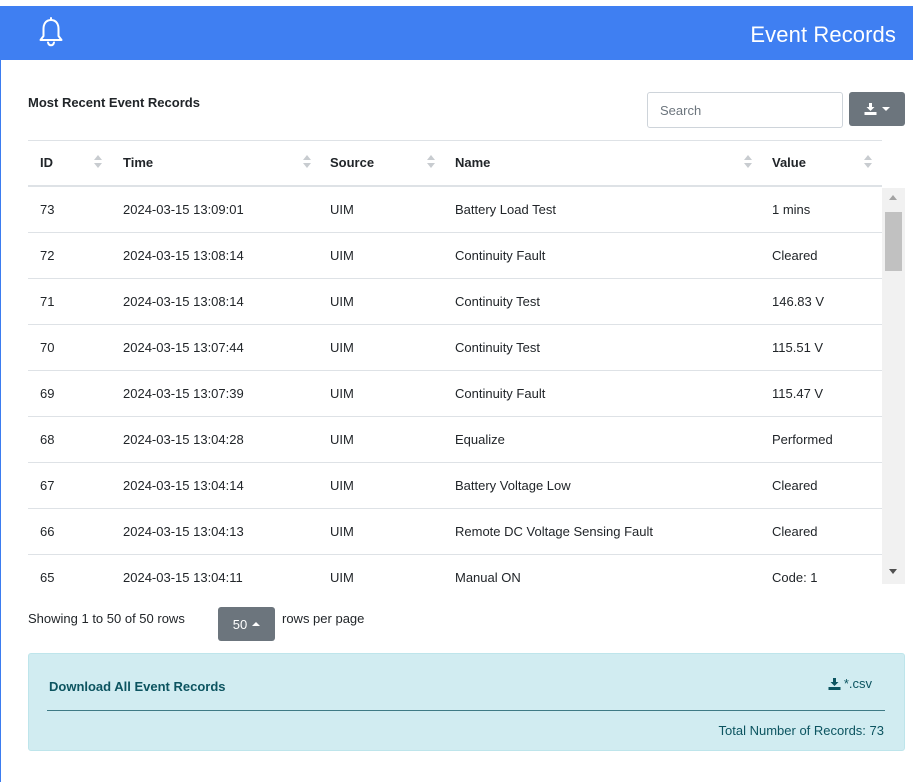 This screenshot has height=782, width=913. What do you see at coordinates (47, 347) in the screenshot?
I see `cell-id: 70` at bounding box center [47, 347].